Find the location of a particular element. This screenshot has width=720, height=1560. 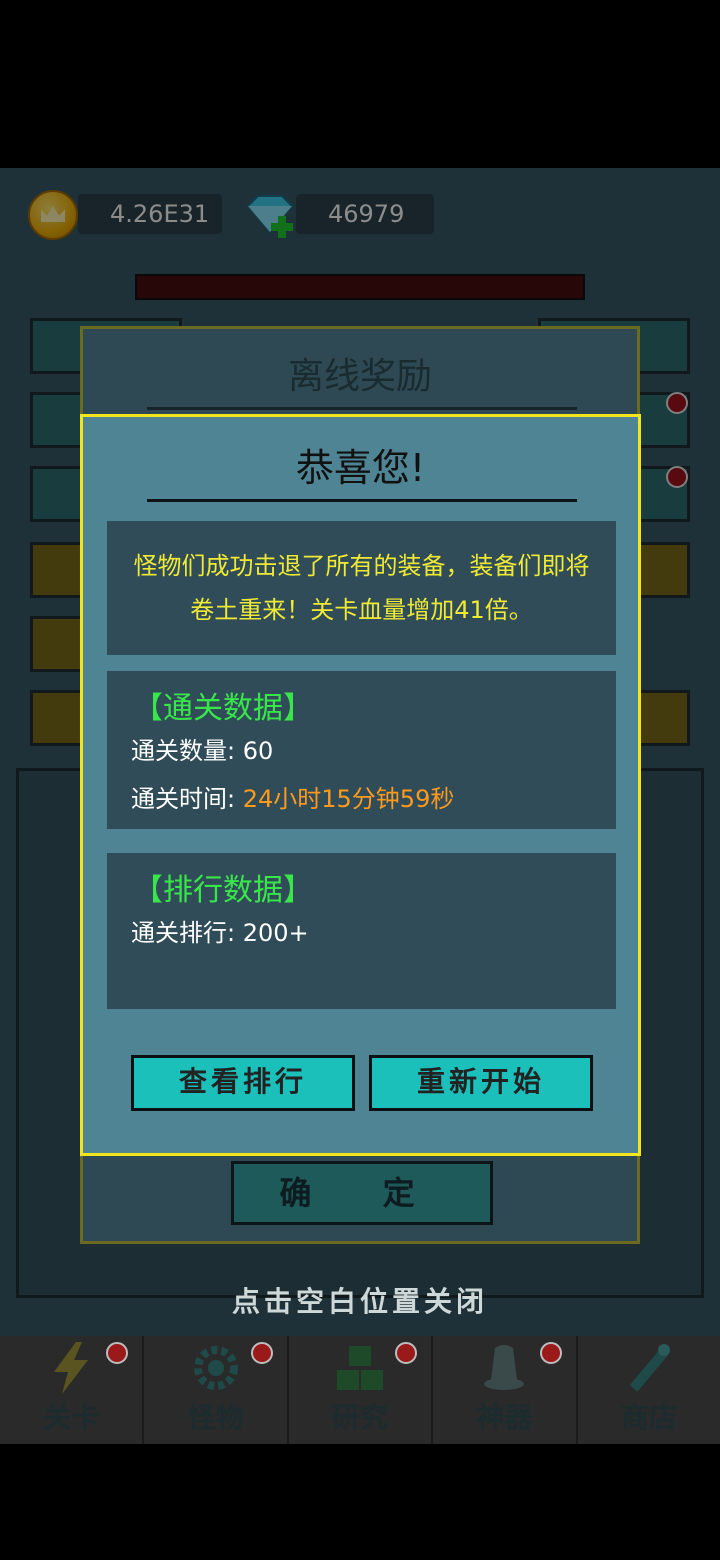

nav-label: 神器 is located at coordinates (504, 1417).